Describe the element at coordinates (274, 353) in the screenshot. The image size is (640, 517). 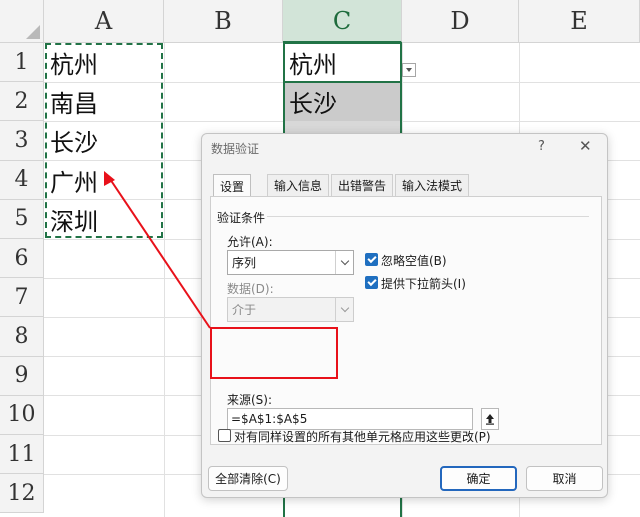
I see `annotation-highlight-box` at that location.